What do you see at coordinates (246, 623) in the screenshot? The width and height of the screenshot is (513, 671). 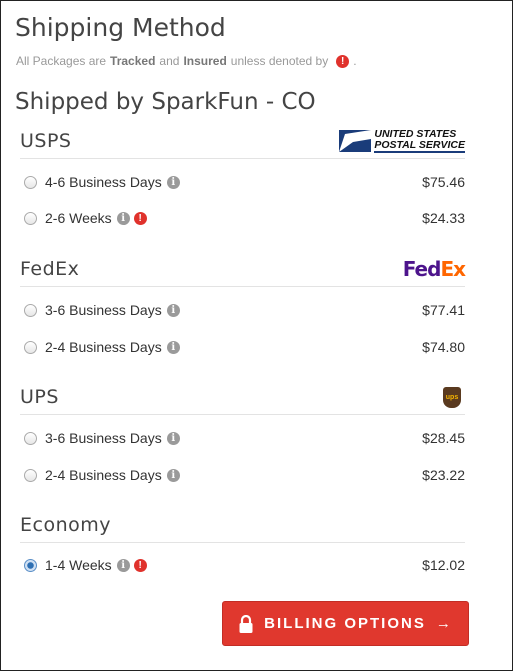 I see `lock-icon` at bounding box center [246, 623].